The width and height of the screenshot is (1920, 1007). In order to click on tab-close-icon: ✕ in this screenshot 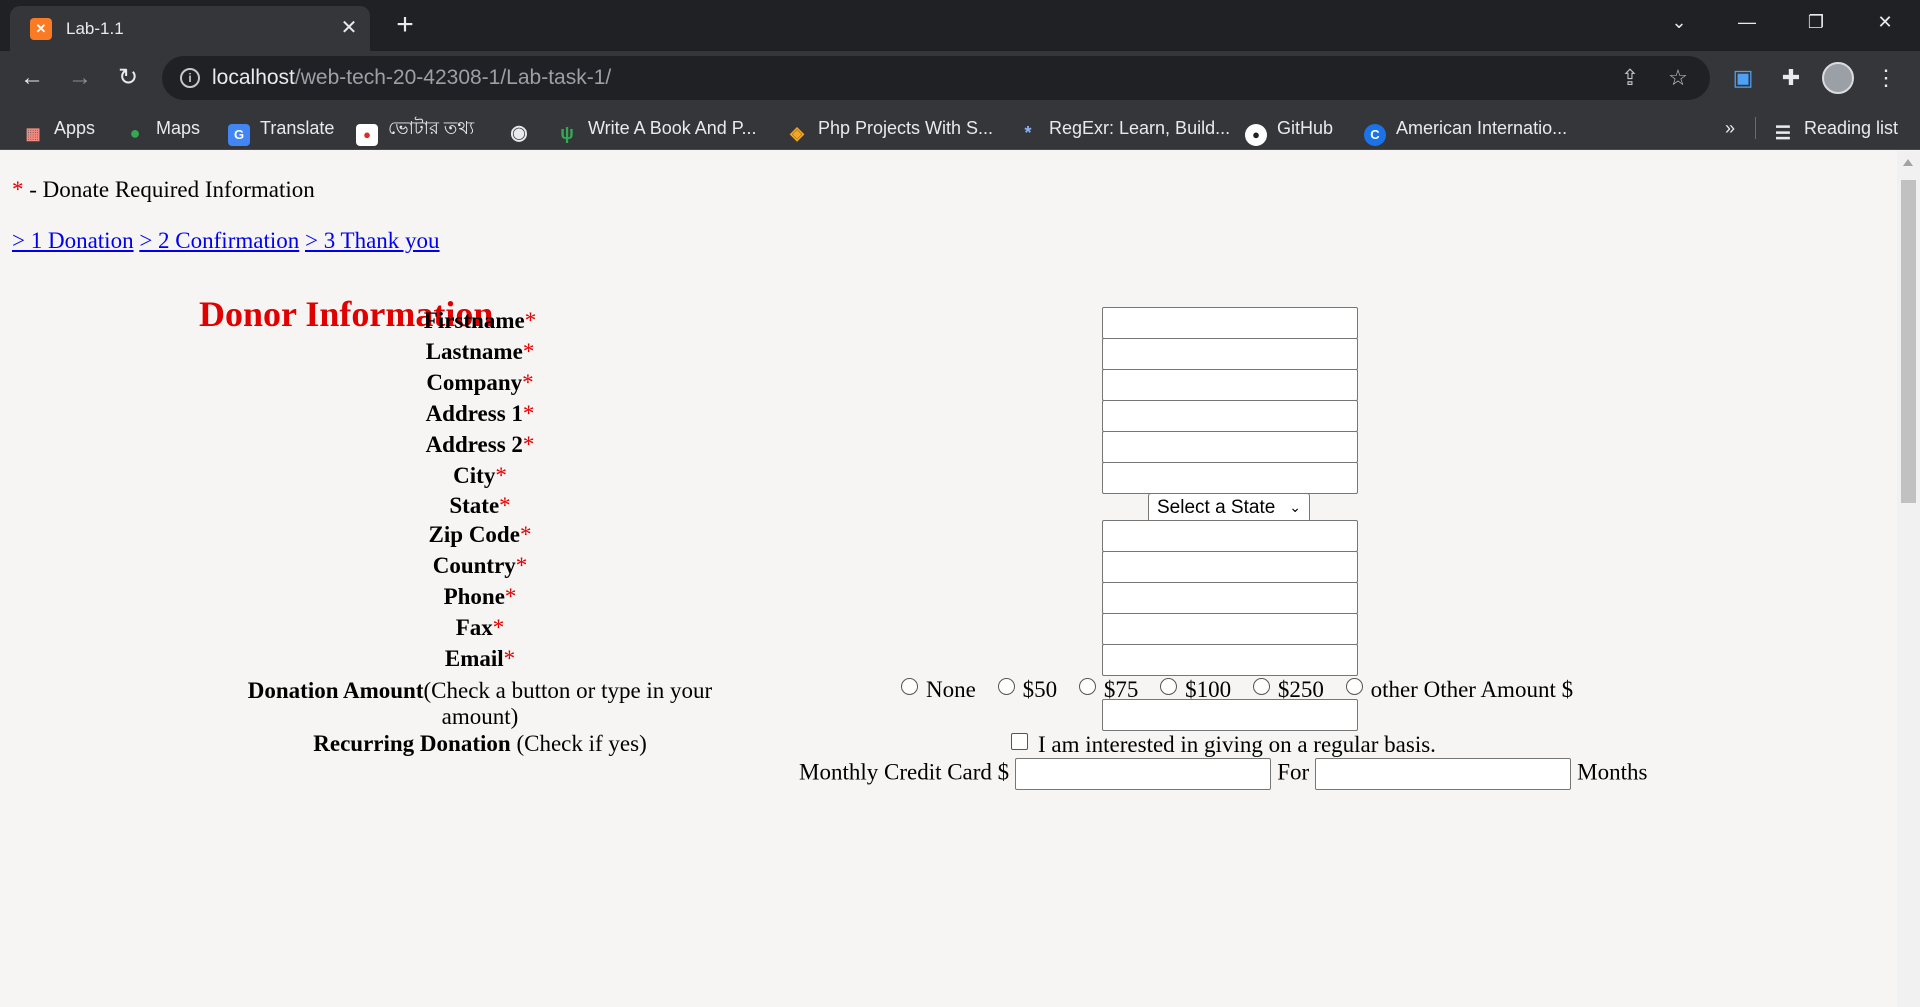, I will do `click(349, 28)`.